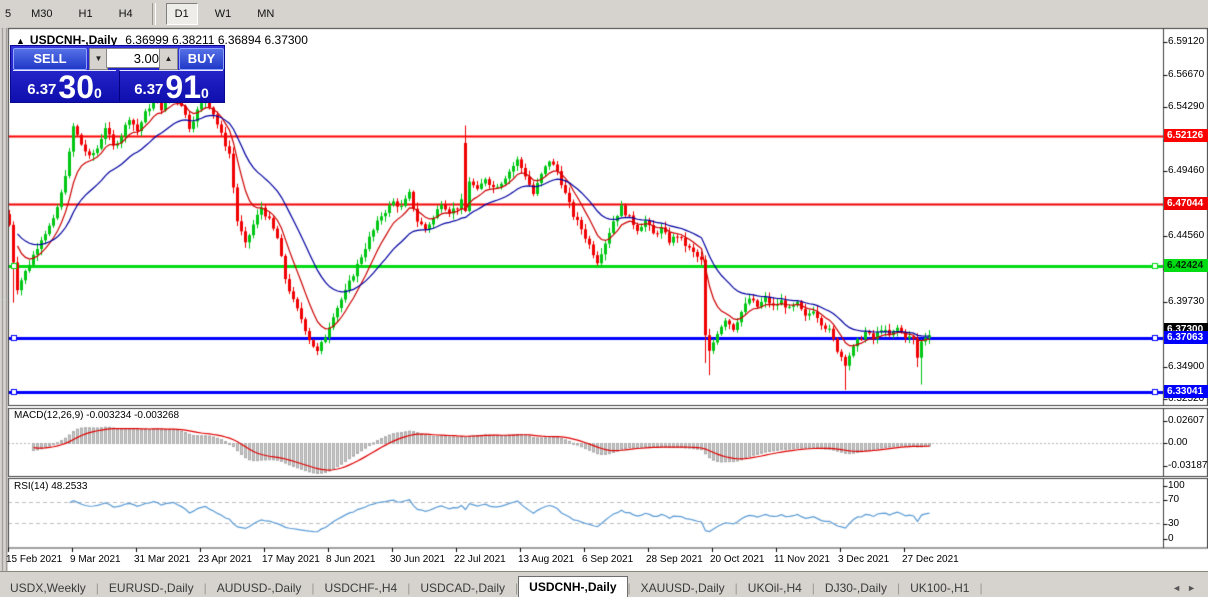 Image resolution: width=1208 pixels, height=597 pixels. I want to click on rsi-axis-tick: 100, so click(1176, 485).